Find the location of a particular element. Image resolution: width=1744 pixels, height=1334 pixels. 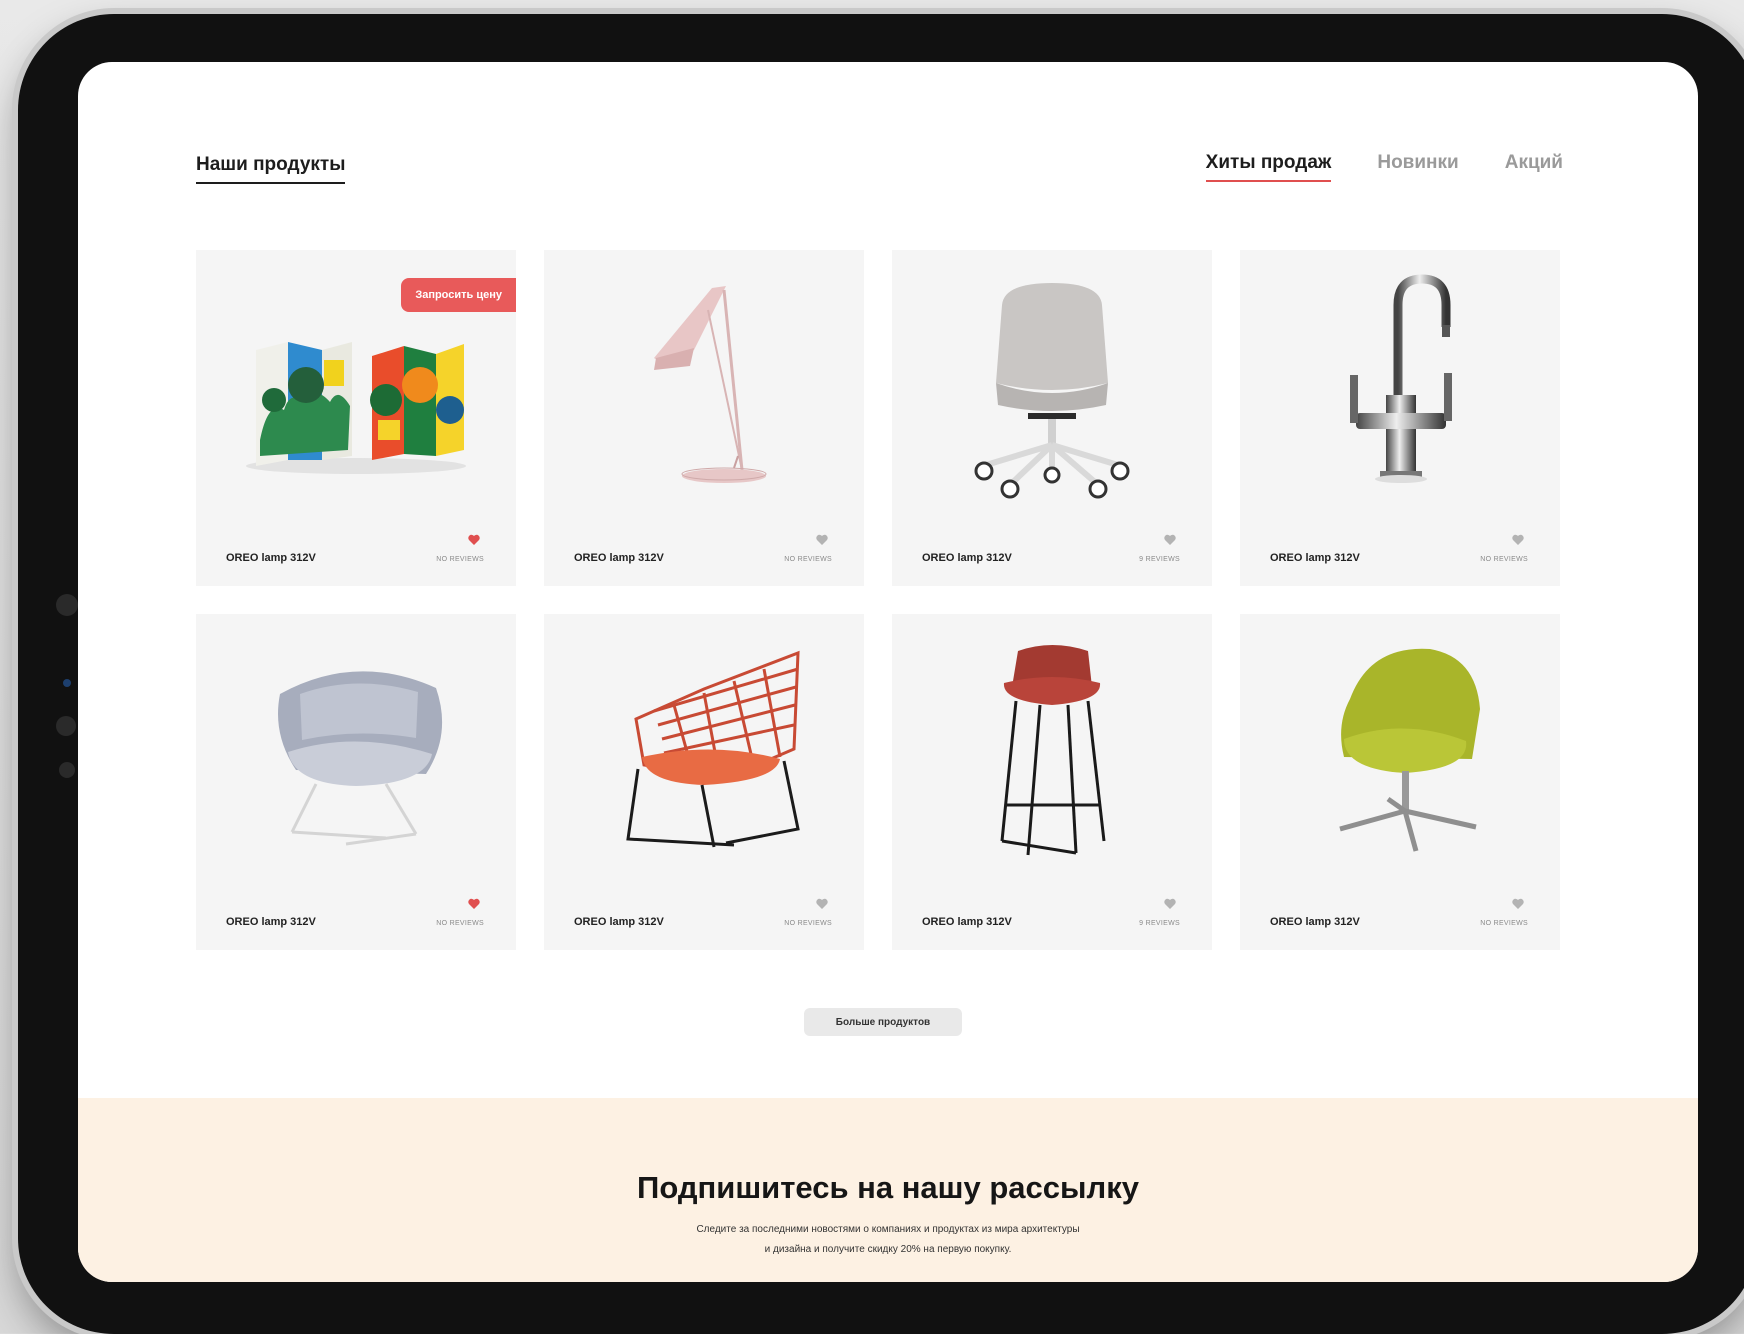

newsletter-title: Подпишитесь на нашу рассылку is located at coordinates (888, 1187).